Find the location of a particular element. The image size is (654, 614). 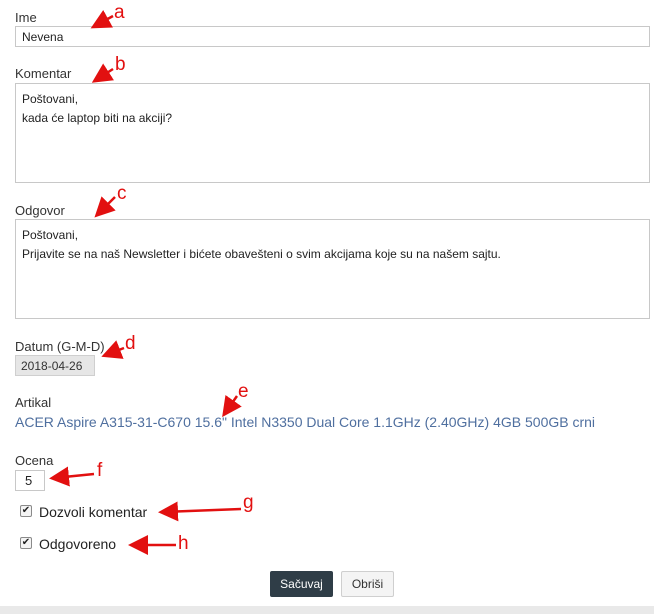

arrow-c is located at coordinates (105, 207).